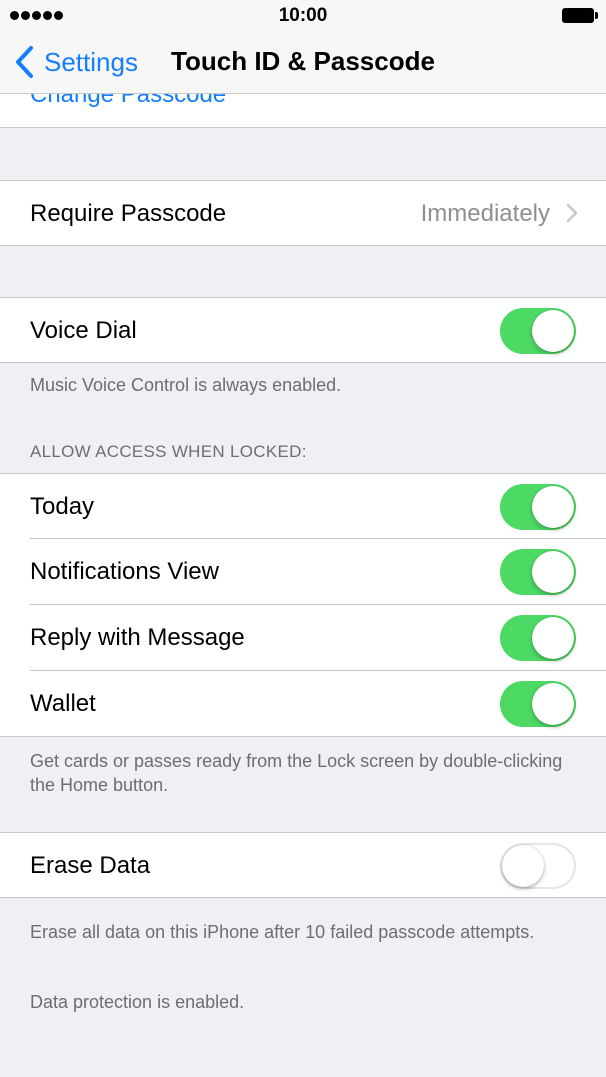 This screenshot has height=1077, width=606. Describe the element at coordinates (485, 213) in the screenshot. I see `require-passcode-value: Immediately` at that location.